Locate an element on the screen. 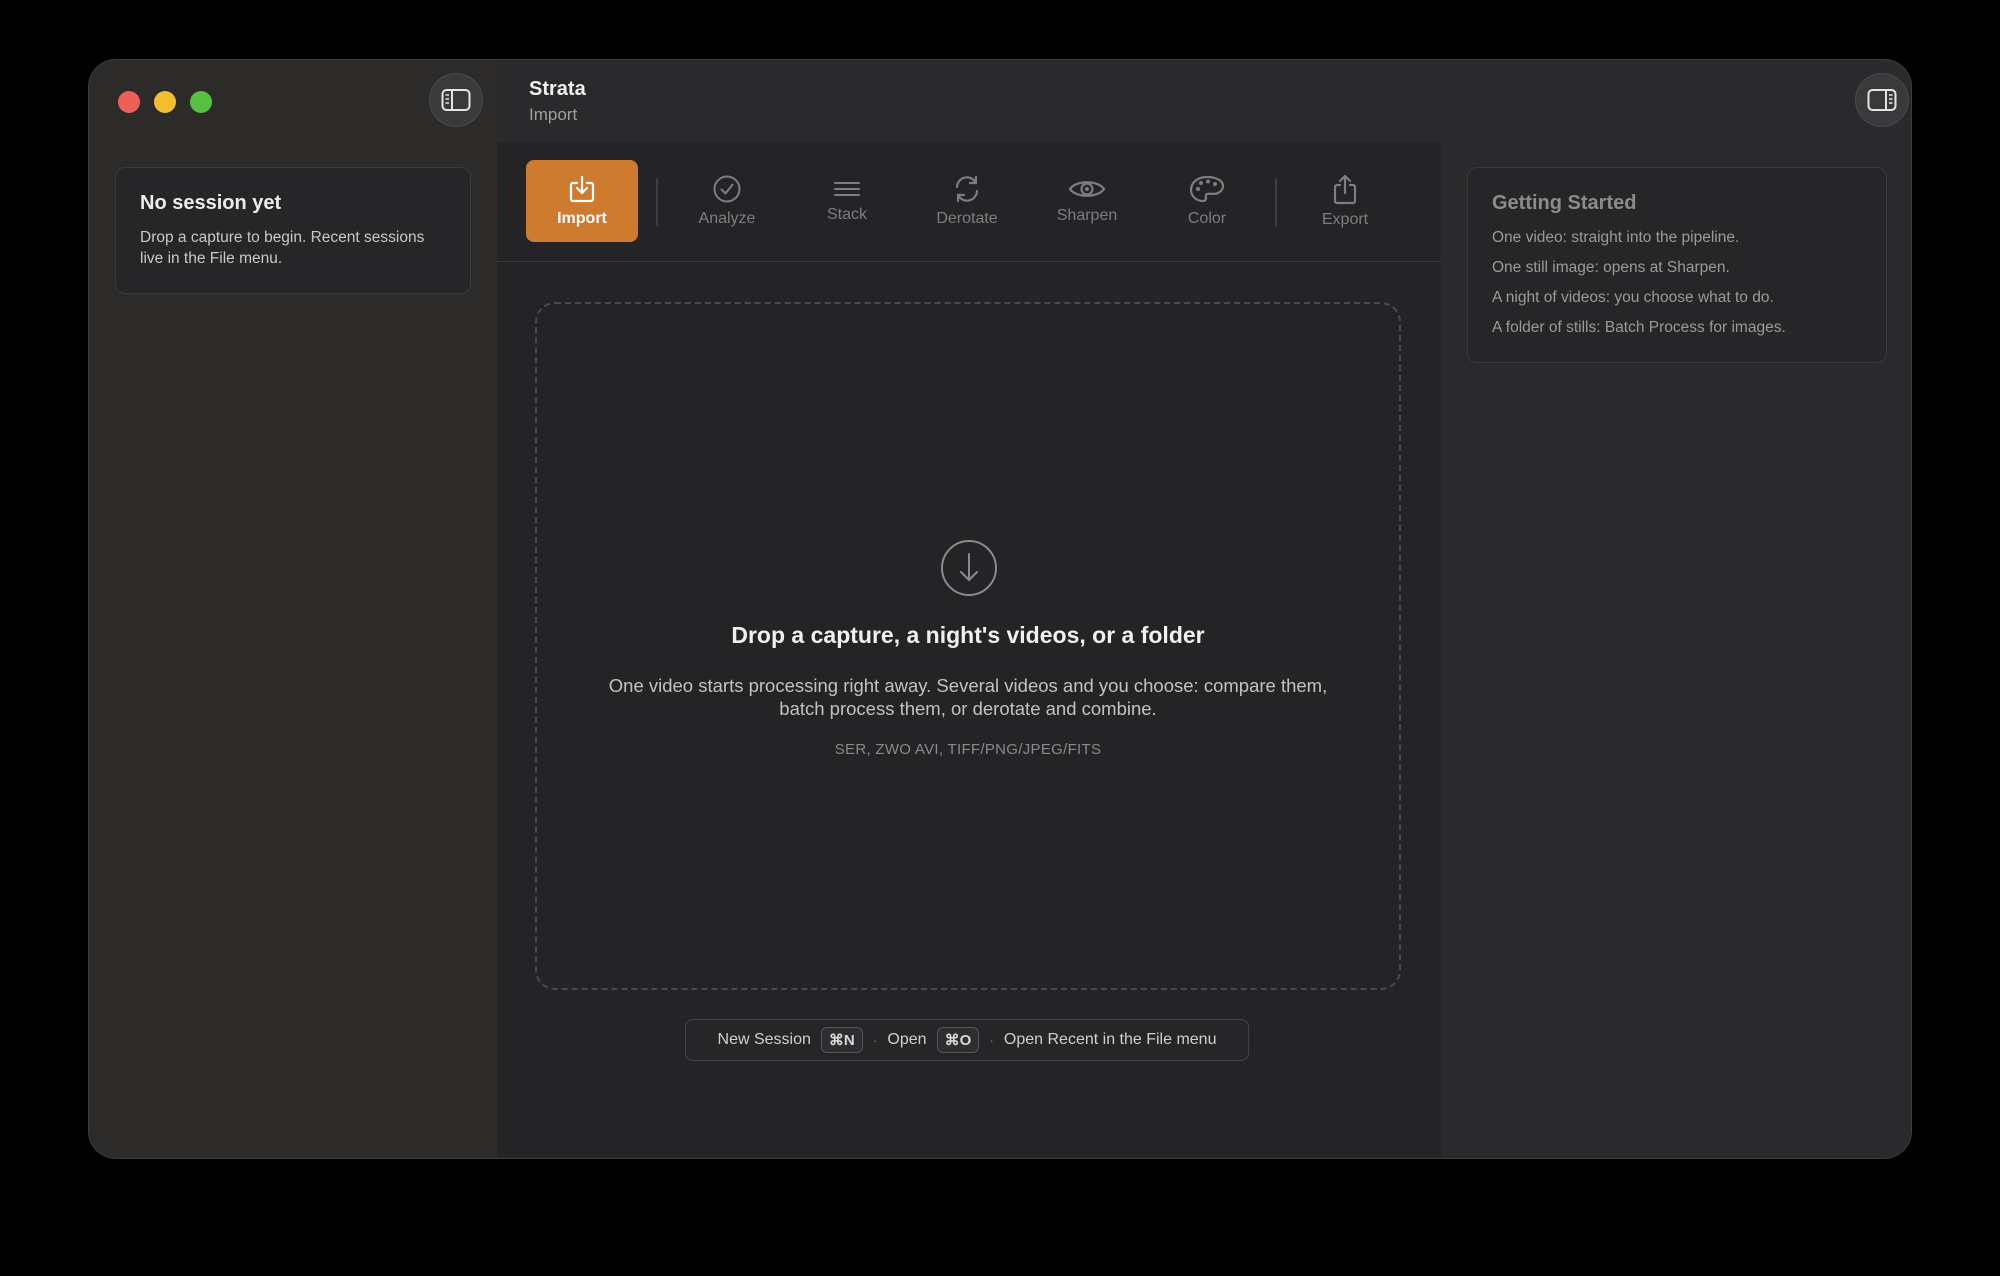 The image size is (2000, 1276). tab-import: Import is located at coordinates (582, 201).